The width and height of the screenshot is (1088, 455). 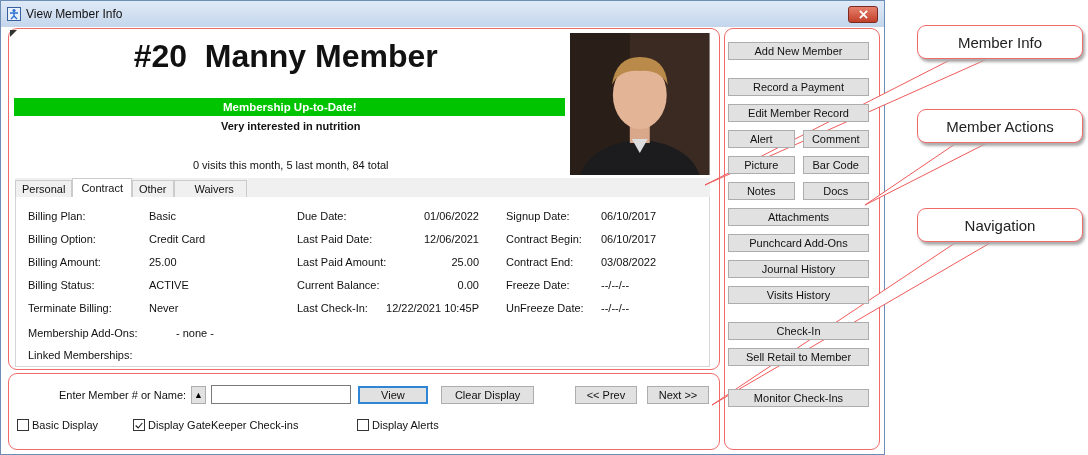 I want to click on field-label: Contract Begin:, so click(x=544, y=238).